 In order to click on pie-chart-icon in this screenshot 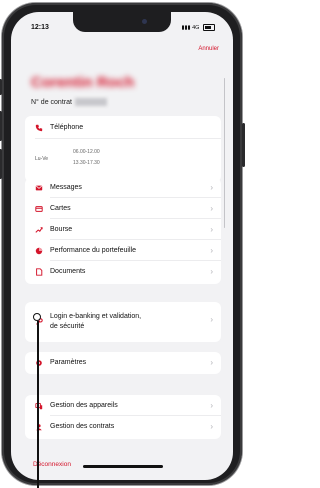, I will do `click(39, 251)`.